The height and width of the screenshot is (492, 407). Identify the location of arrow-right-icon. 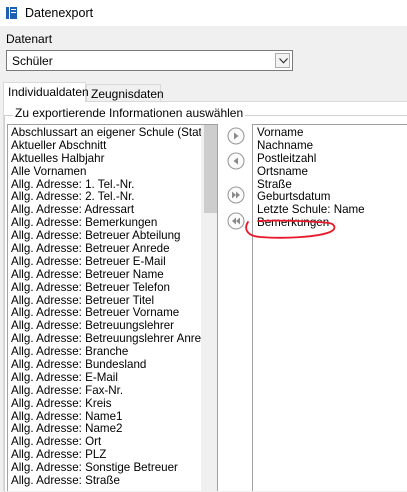
(236, 136).